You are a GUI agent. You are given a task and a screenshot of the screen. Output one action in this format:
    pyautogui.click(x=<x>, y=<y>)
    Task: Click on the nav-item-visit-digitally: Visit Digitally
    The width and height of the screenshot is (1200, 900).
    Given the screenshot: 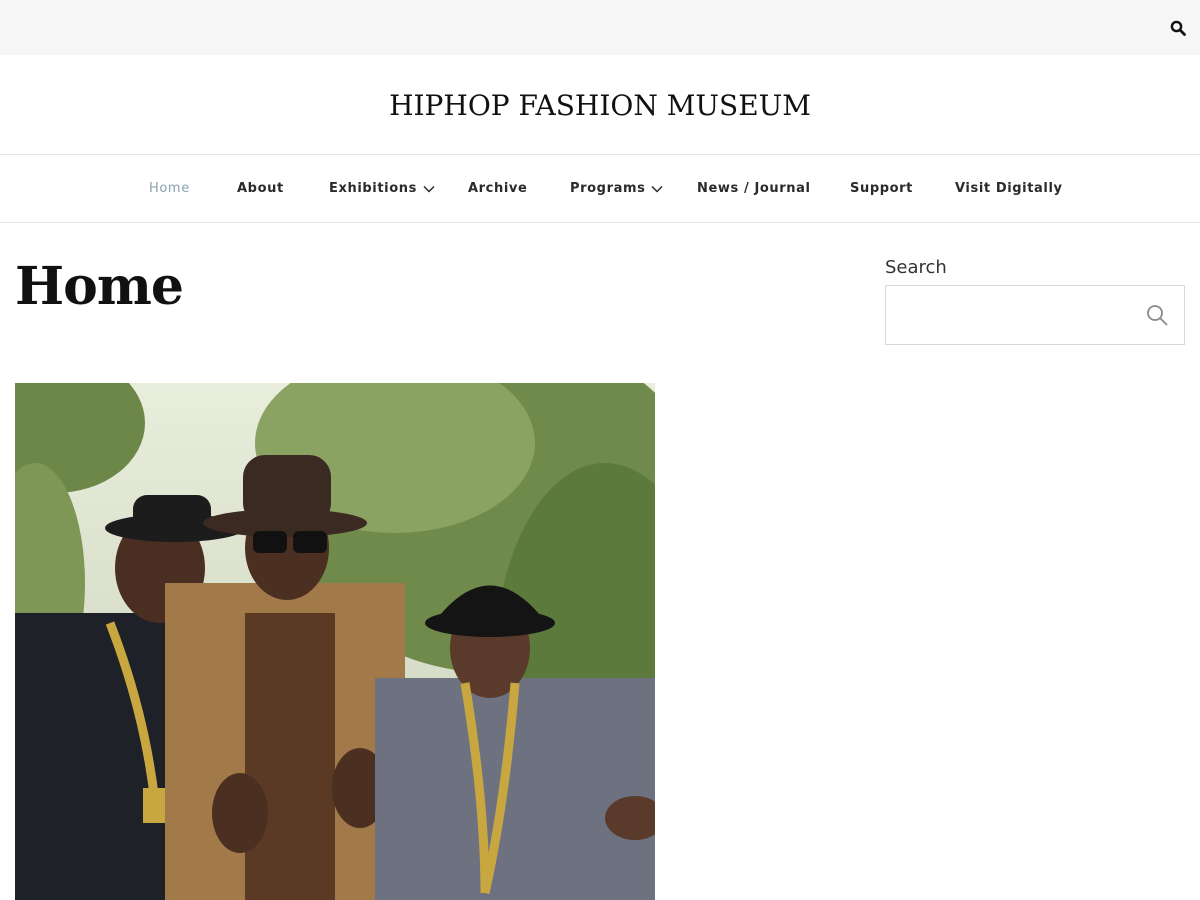 What is the action you would take?
    pyautogui.click(x=1009, y=188)
    